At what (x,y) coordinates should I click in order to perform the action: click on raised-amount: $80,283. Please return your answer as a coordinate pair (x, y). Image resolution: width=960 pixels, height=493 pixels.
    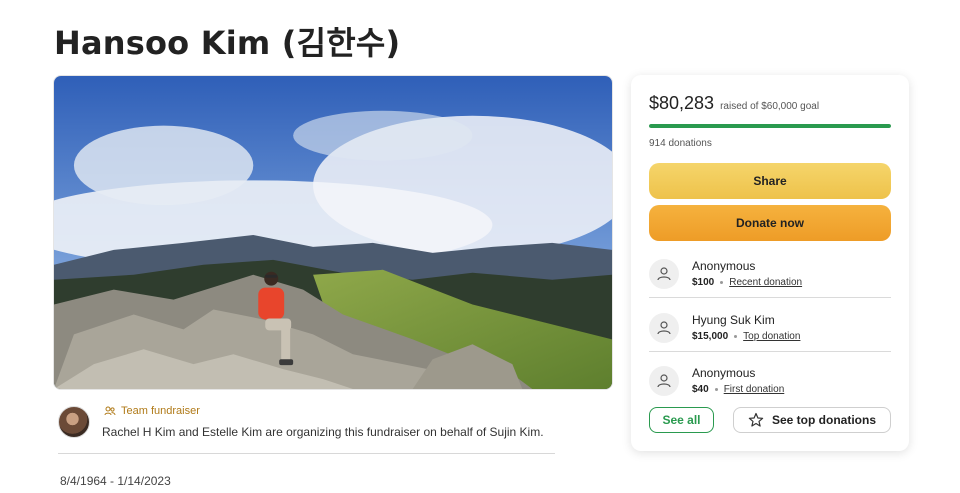
    Looking at the image, I should click on (682, 103).